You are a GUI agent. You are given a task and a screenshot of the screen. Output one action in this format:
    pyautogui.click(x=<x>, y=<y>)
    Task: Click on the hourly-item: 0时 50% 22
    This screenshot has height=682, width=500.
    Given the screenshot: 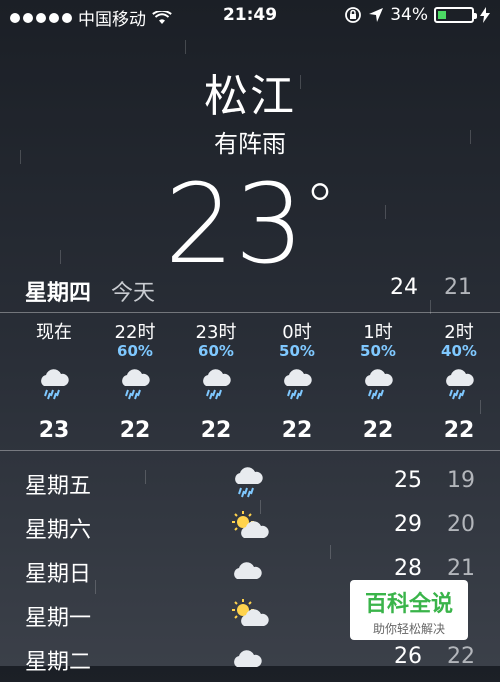 What is the action you would take?
    pyautogui.click(x=297, y=380)
    